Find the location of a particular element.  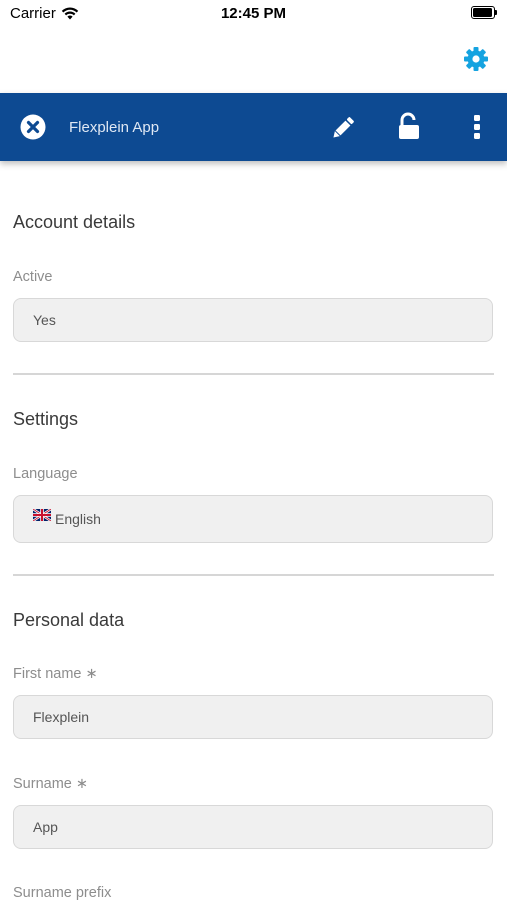

pencil-icon is located at coordinates (343, 128).